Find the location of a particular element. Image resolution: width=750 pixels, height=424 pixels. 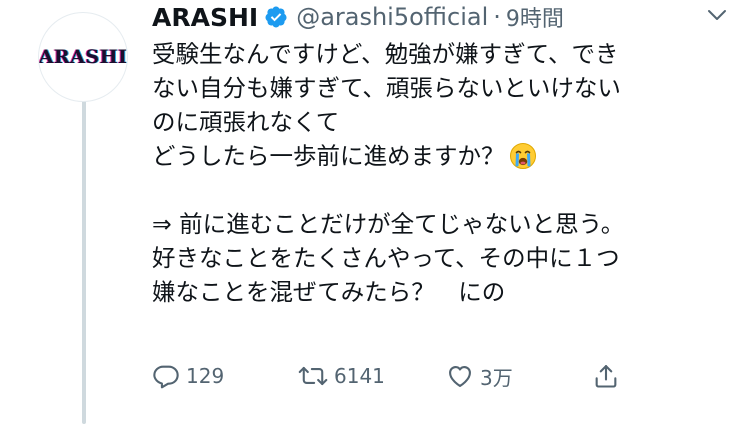

tweet-line: のに頑張れなくて is located at coordinates (246, 122).